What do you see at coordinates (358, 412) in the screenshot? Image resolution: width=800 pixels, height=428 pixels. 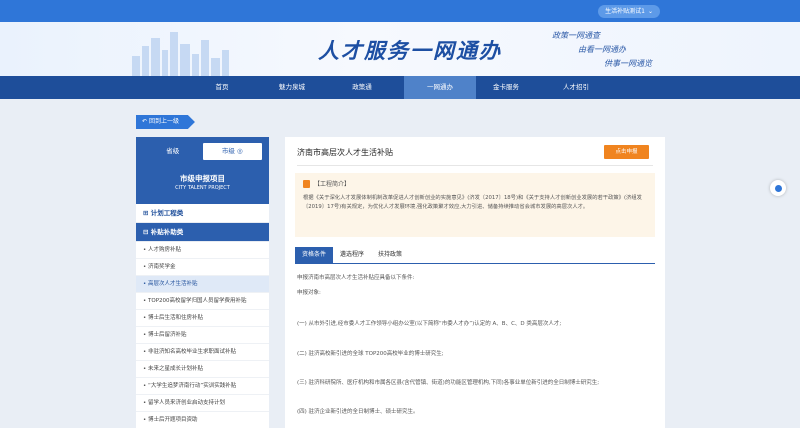 I see `paragraph: (四) 驻济企业新引进的全日制博士、硕士研究生。` at bounding box center [358, 412].